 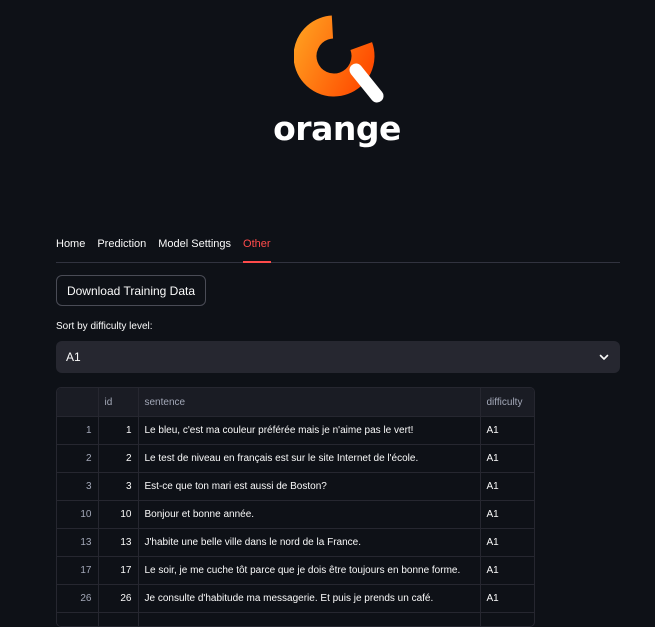 I want to click on row-index: 3, so click(x=77, y=487).